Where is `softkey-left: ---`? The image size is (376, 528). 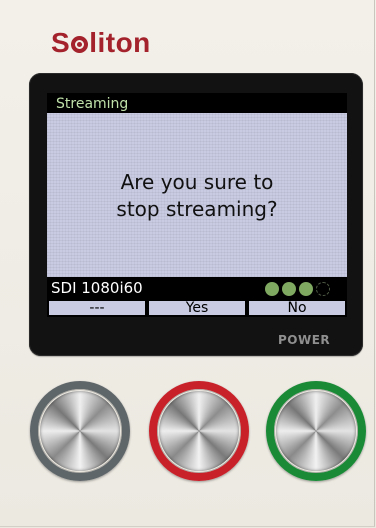 softkey-left: --- is located at coordinates (97, 308).